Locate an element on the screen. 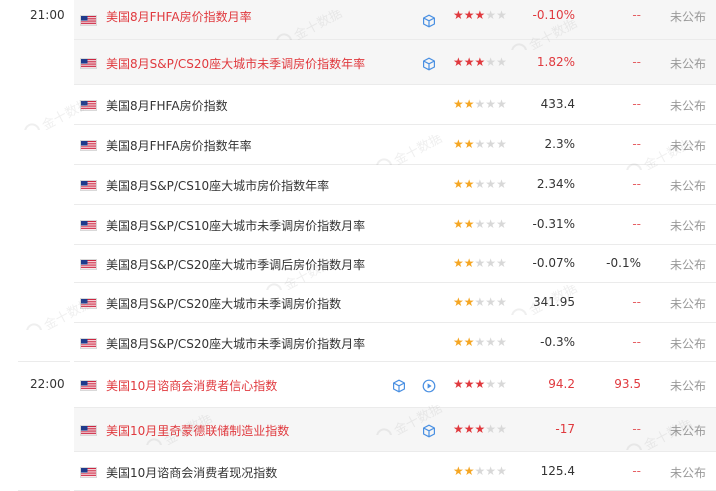 This screenshot has width=716, height=491. table-row: 美国10月谘商会消费者现况指数 ★★★★★ 125.4 -- 未公布 is located at coordinates (358, 471).